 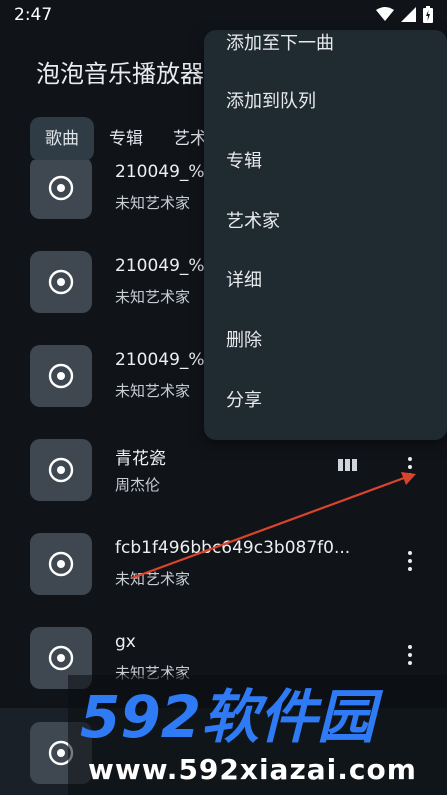 I want to click on list-item: fcb1f496bbc649c3b087f0... 未知艺术家, so click(x=223, y=562).